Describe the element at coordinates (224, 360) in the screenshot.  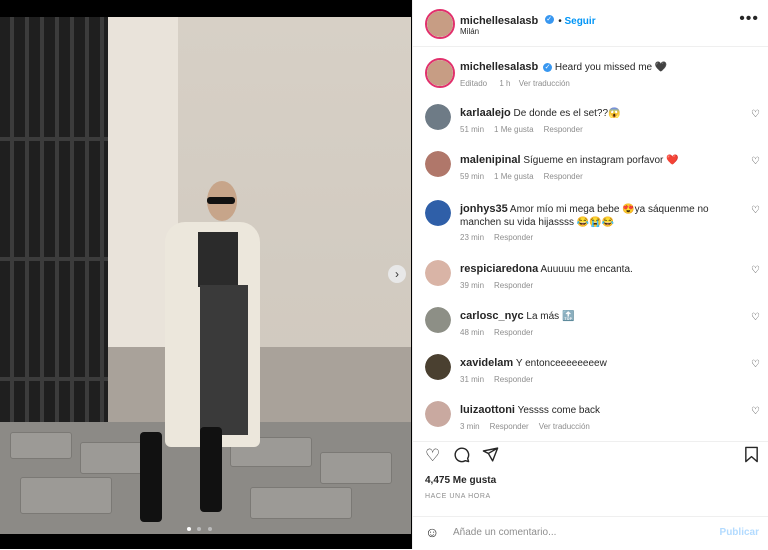
I see `patterned-pants` at that location.